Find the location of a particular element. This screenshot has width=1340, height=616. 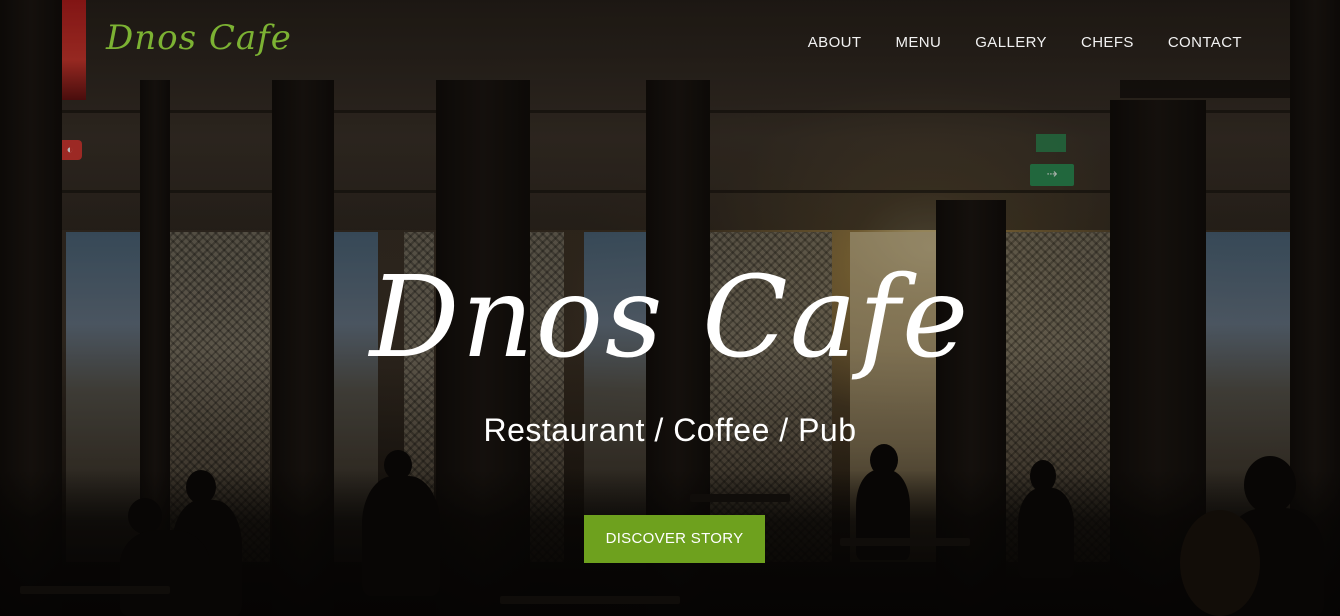

nav-item-contact: CONTACT is located at coordinates (1205, 42).